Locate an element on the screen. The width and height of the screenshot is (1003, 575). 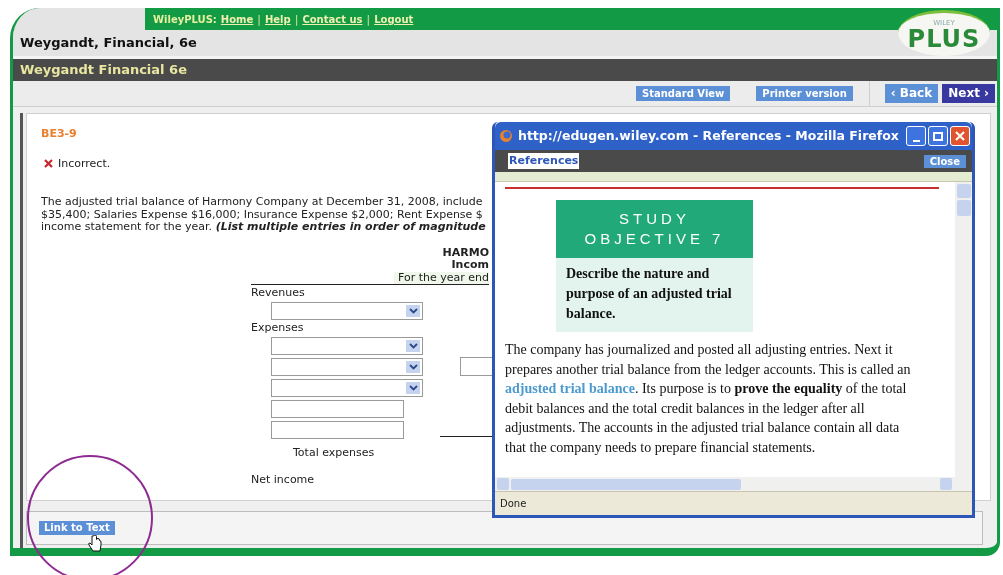
question-id: BE3-9 is located at coordinates (59, 134).